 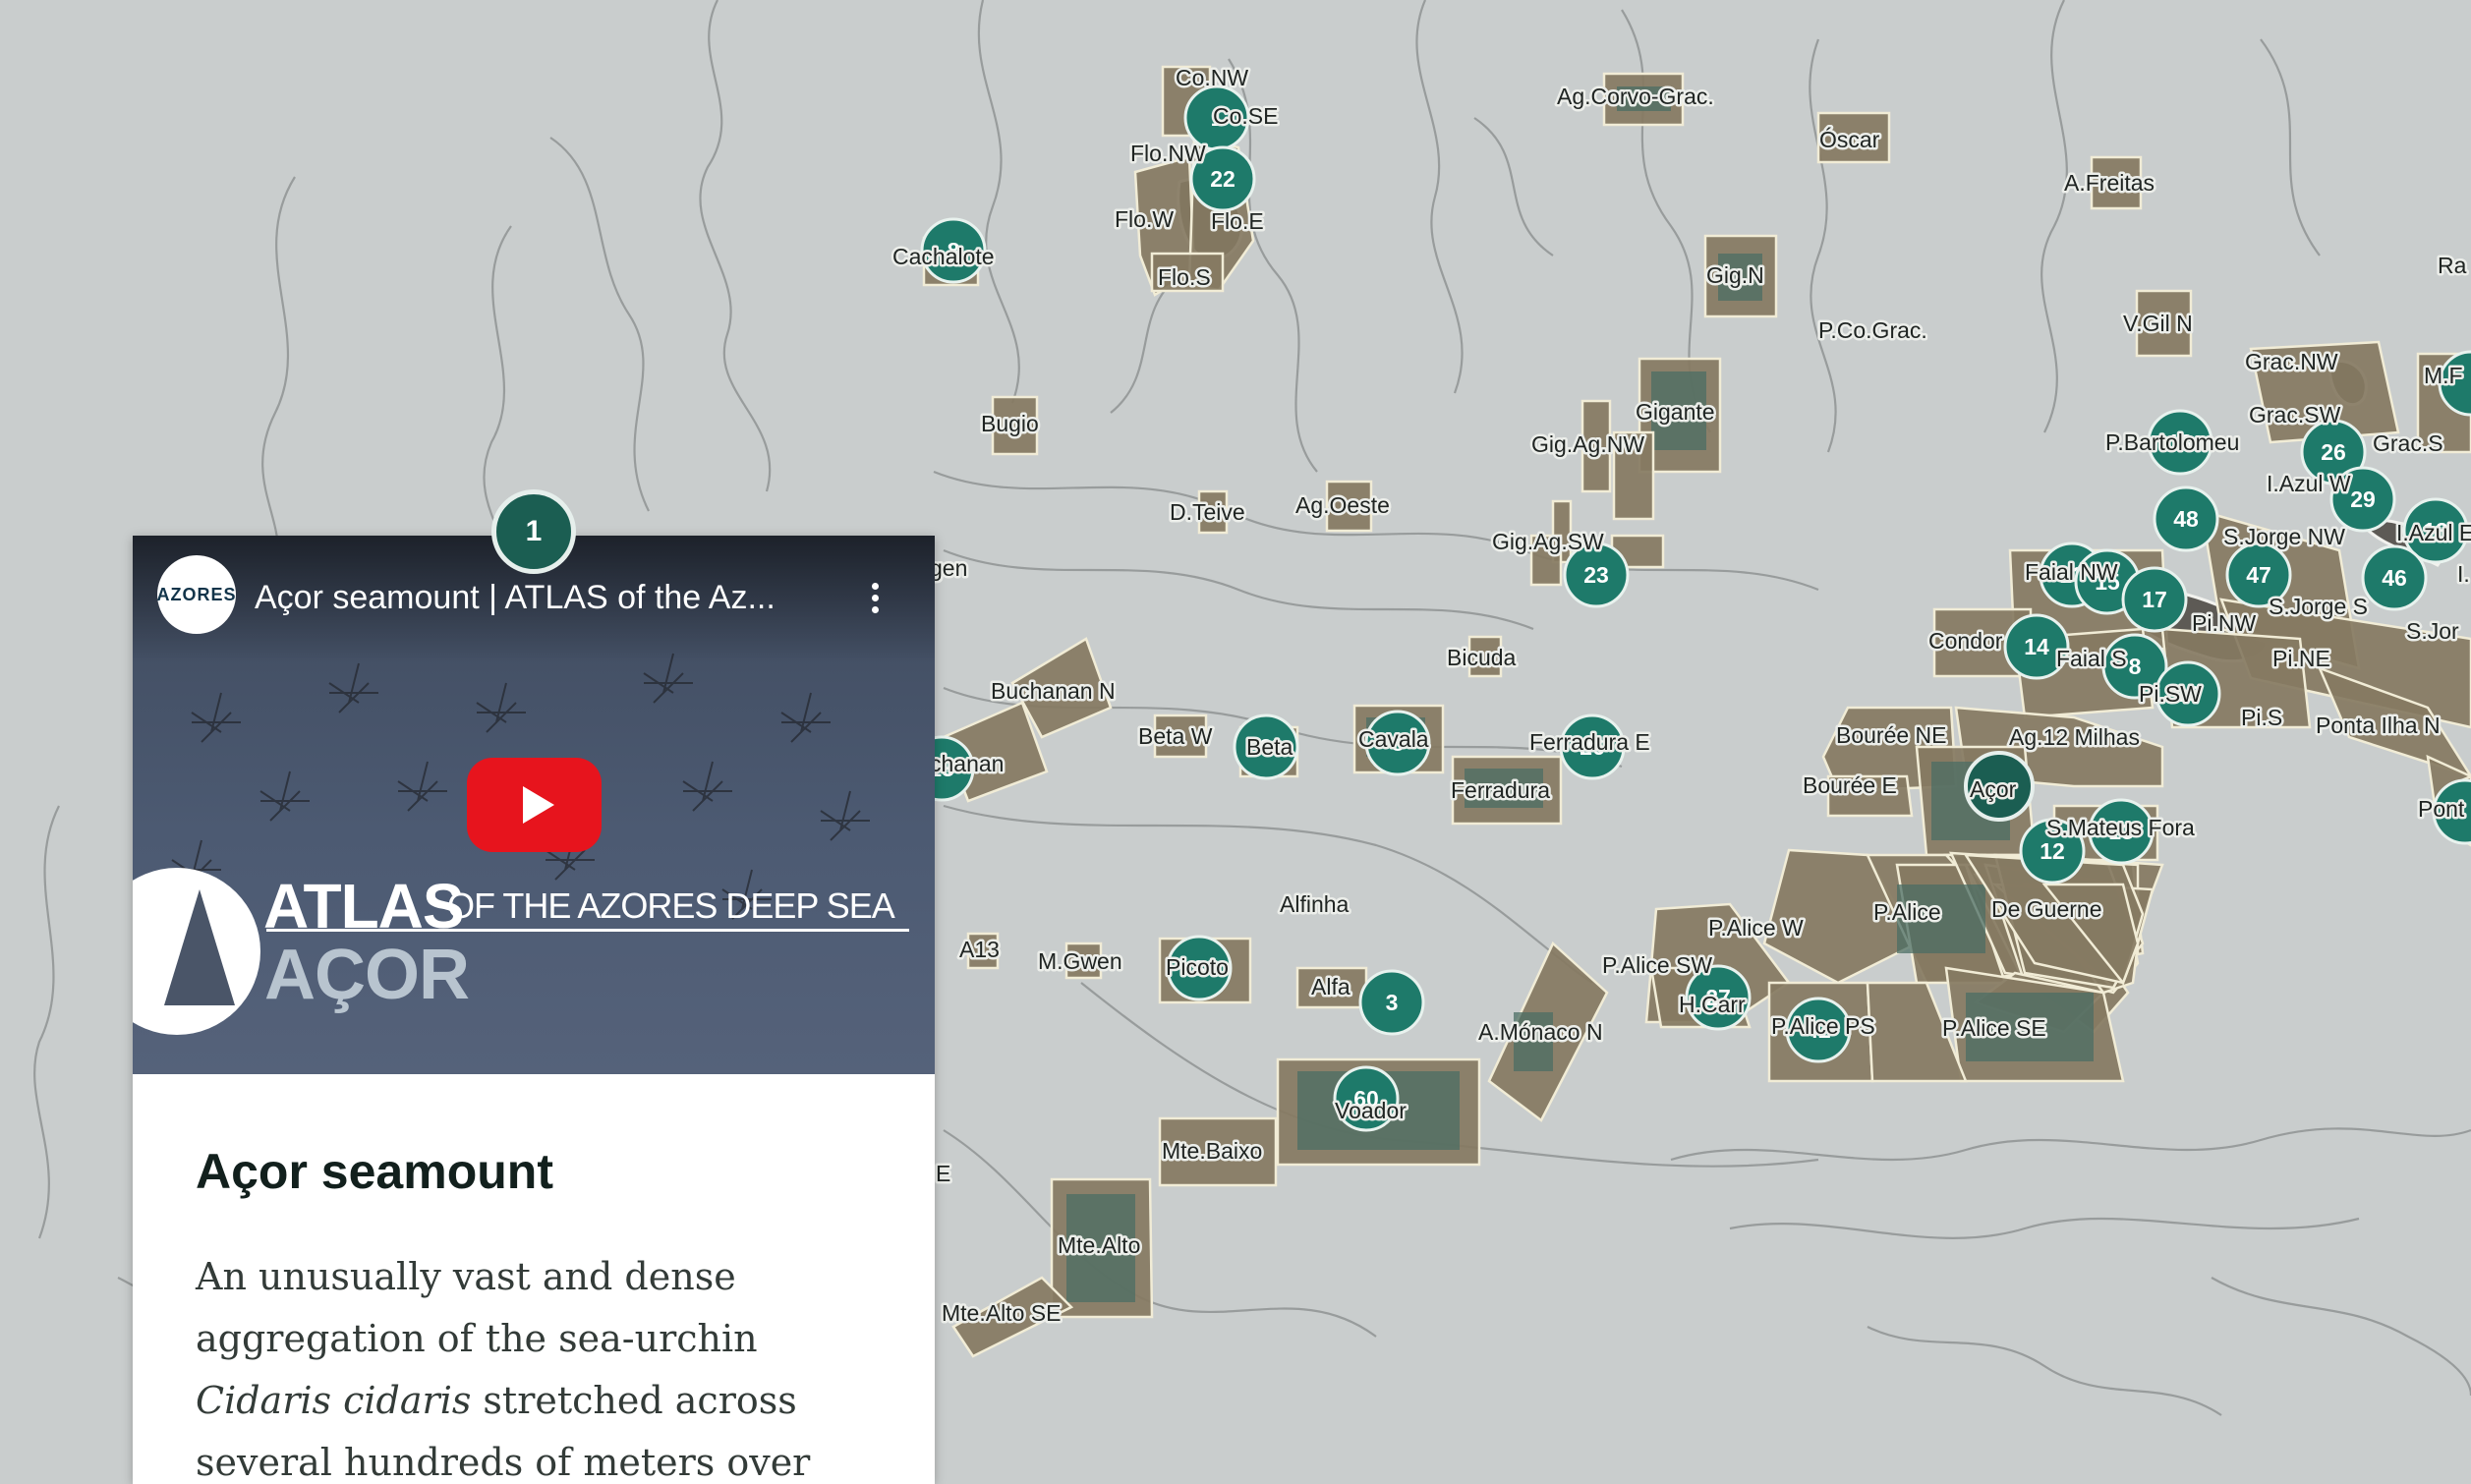 What do you see at coordinates (948, 568) in the screenshot?
I see `svg-text: gen` at bounding box center [948, 568].